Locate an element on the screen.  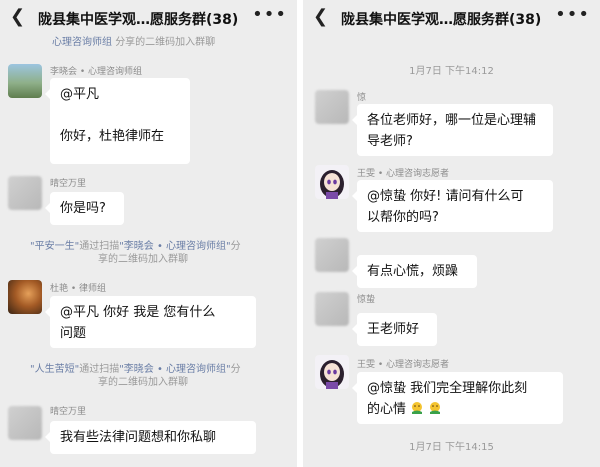
message-line: 你是吗? is located at coordinates (83, 208).